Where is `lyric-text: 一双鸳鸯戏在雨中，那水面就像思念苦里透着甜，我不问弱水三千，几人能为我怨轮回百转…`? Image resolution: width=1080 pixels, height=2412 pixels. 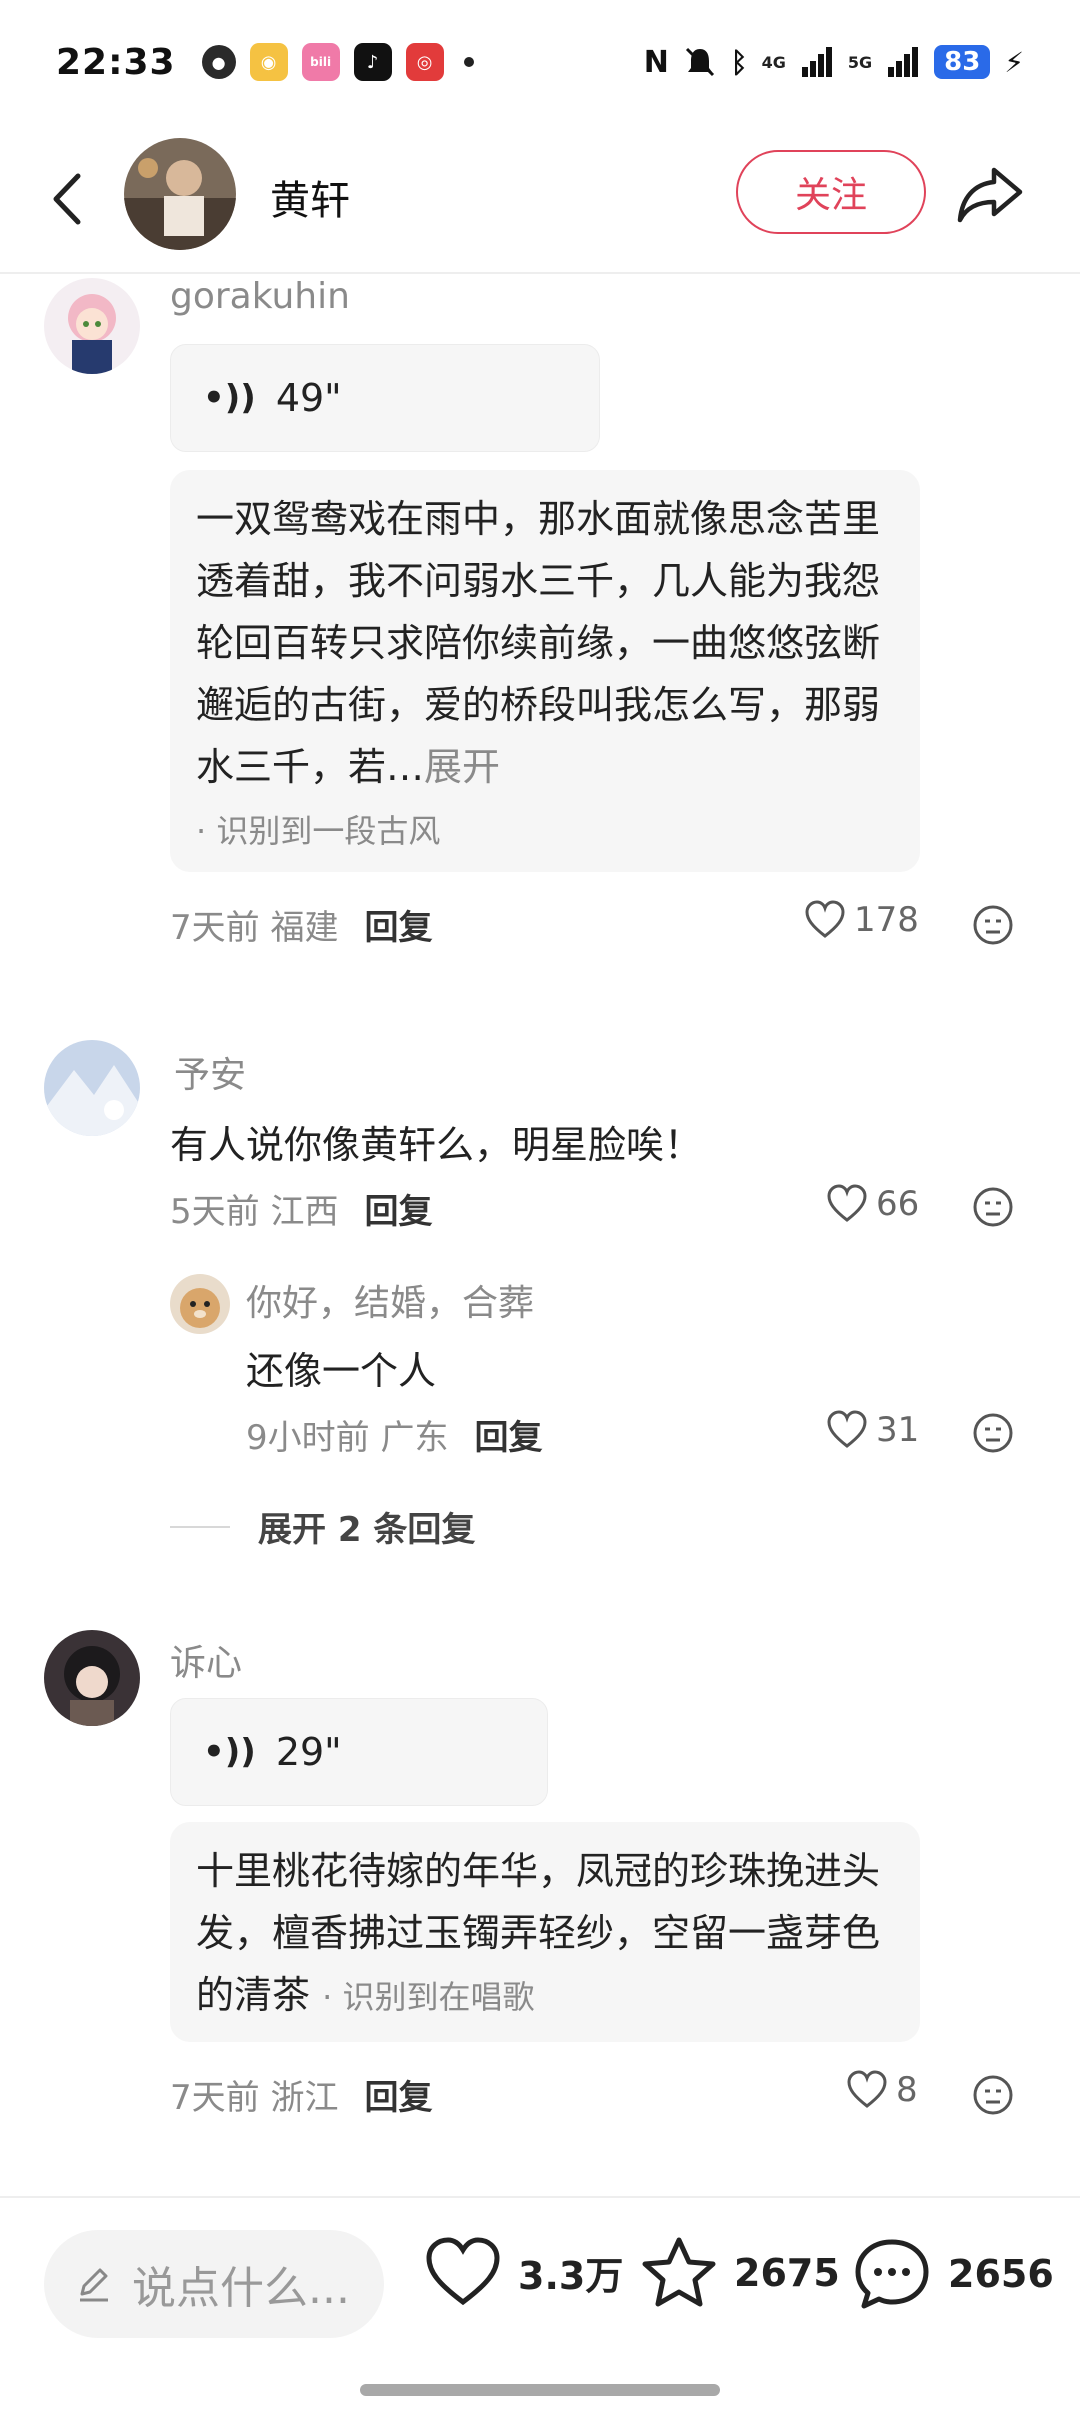 lyric-text: 一双鸳鸯戏在雨中，那水面就像思念苦里透着甜，我不问弱水三千，几人能为我怨轮回百转… is located at coordinates (538, 643).